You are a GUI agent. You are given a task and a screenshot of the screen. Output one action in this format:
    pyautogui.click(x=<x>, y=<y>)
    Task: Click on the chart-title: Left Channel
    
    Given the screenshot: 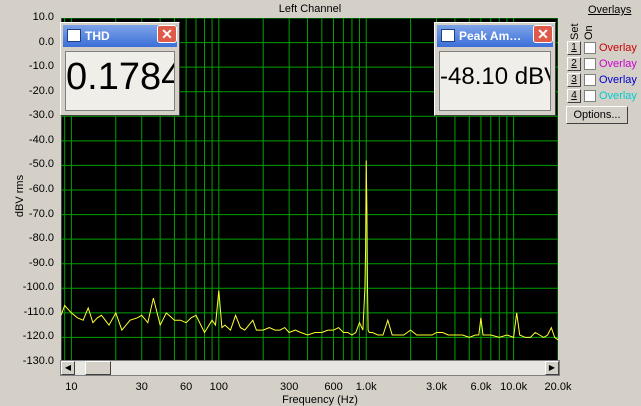 What is the action you would take?
    pyautogui.click(x=310, y=9)
    